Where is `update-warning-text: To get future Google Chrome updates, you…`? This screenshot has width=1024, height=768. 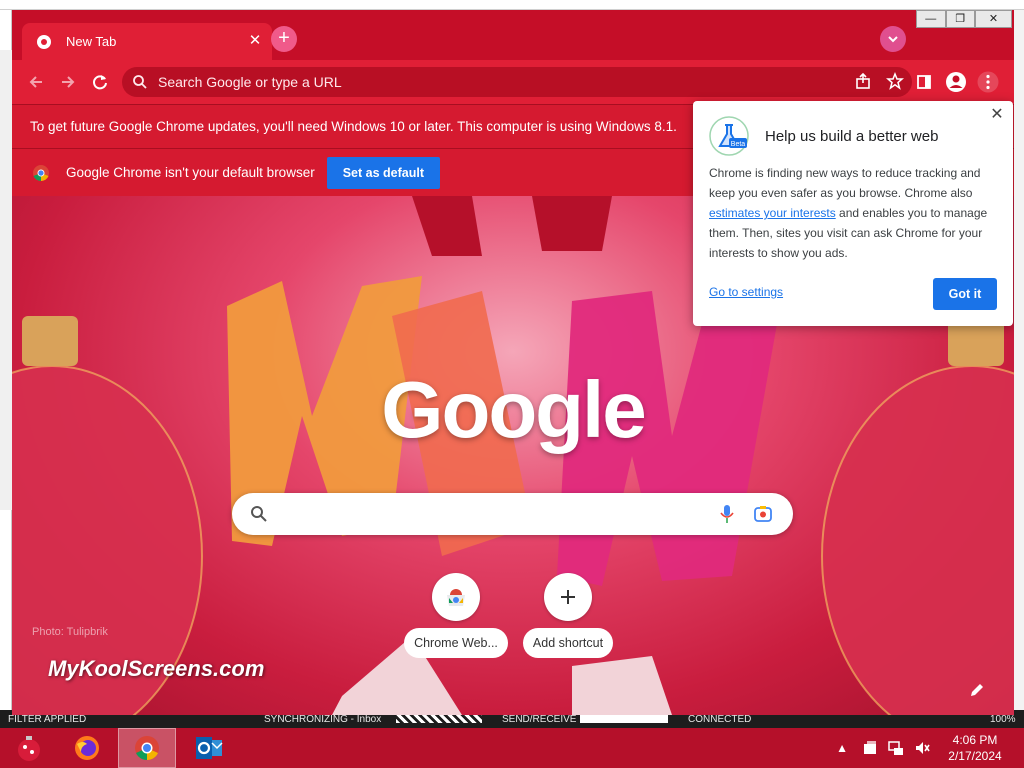 update-warning-text: To get future Google Chrome updates, you… is located at coordinates (353, 126).